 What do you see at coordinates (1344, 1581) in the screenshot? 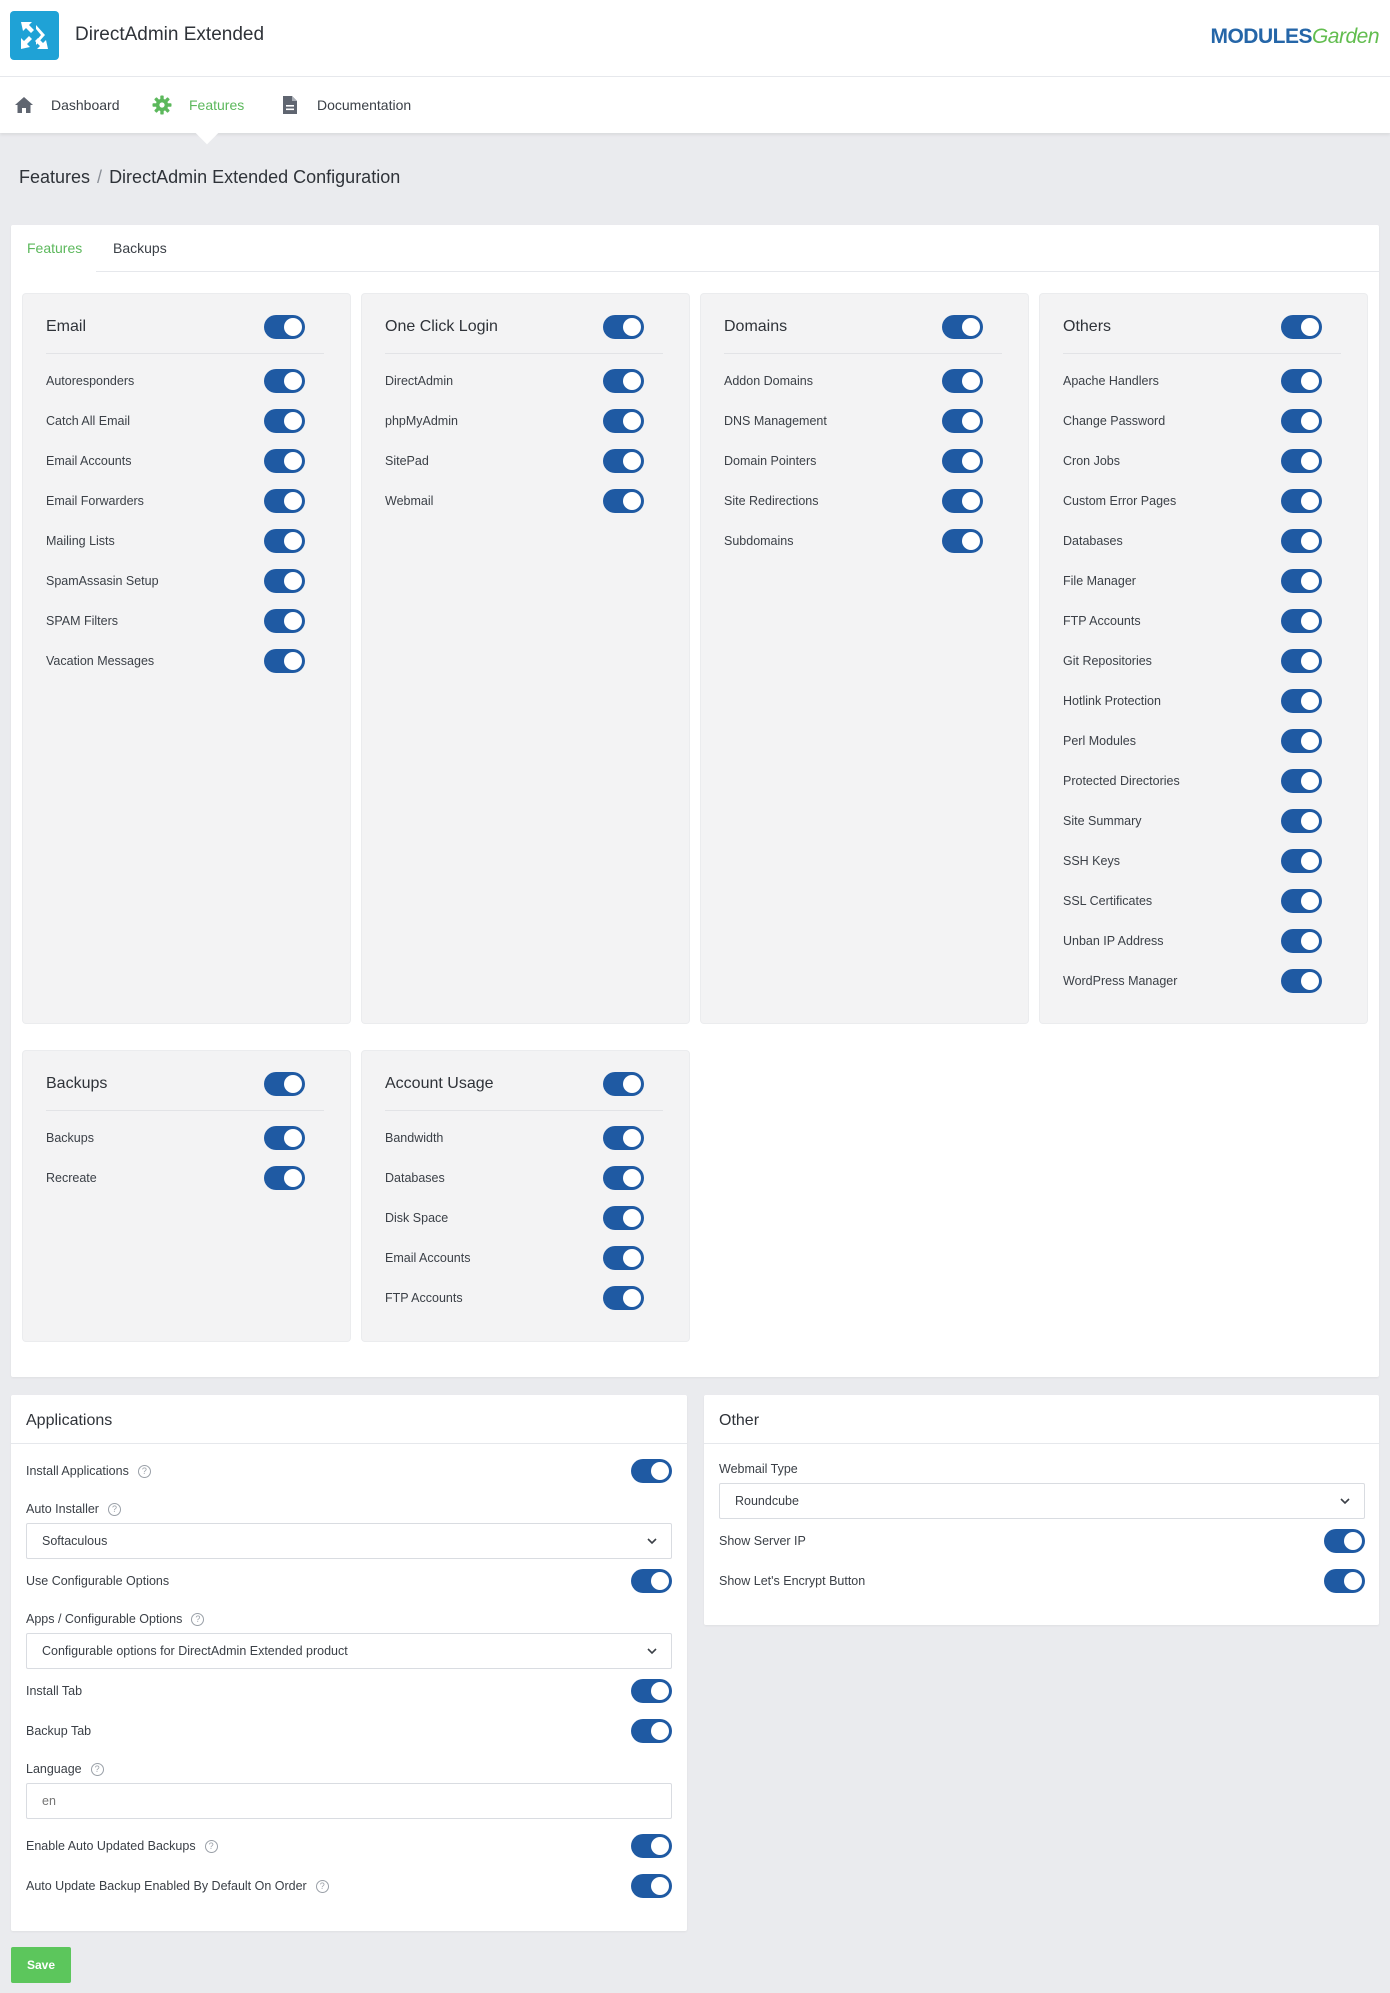
I see `show-lets-encrypt-toggle` at bounding box center [1344, 1581].